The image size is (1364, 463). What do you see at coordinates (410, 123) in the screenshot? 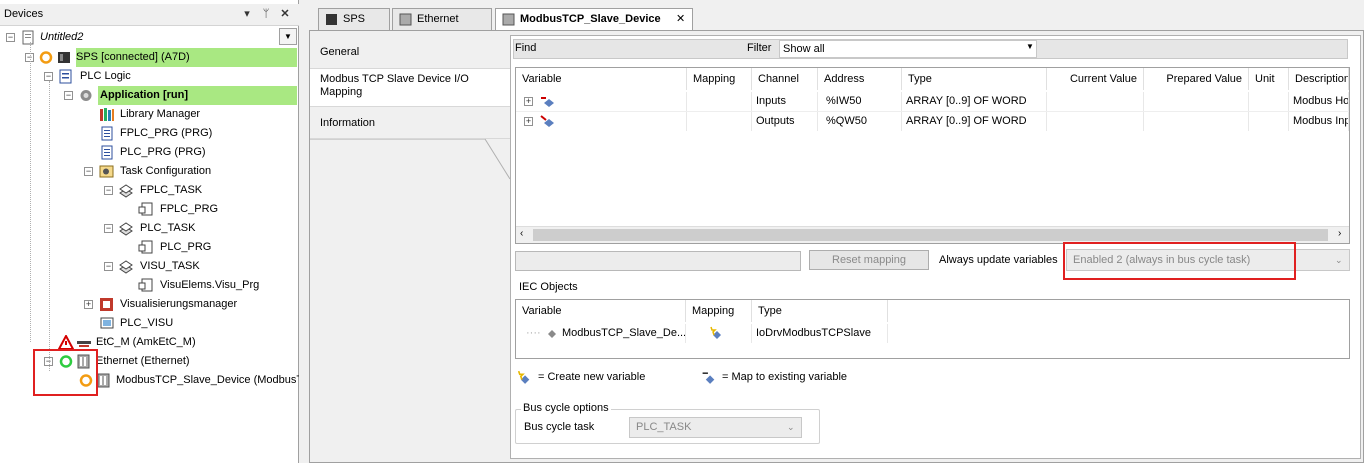
I see `tab-information: Information` at bounding box center [410, 123].